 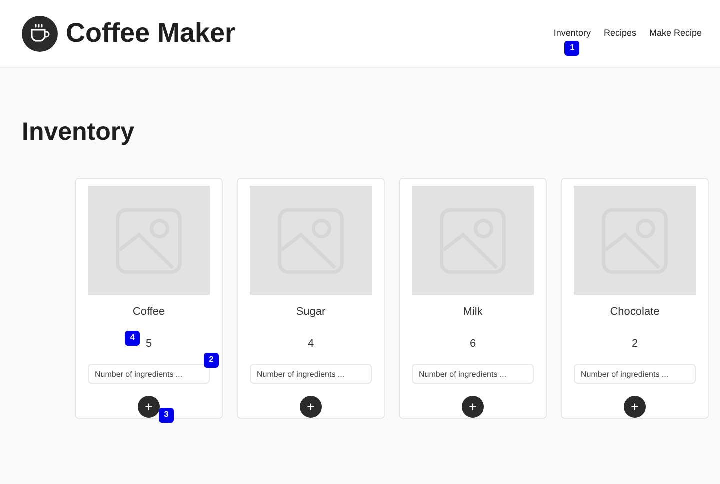 I want to click on marker-badge: 2, so click(x=211, y=360).